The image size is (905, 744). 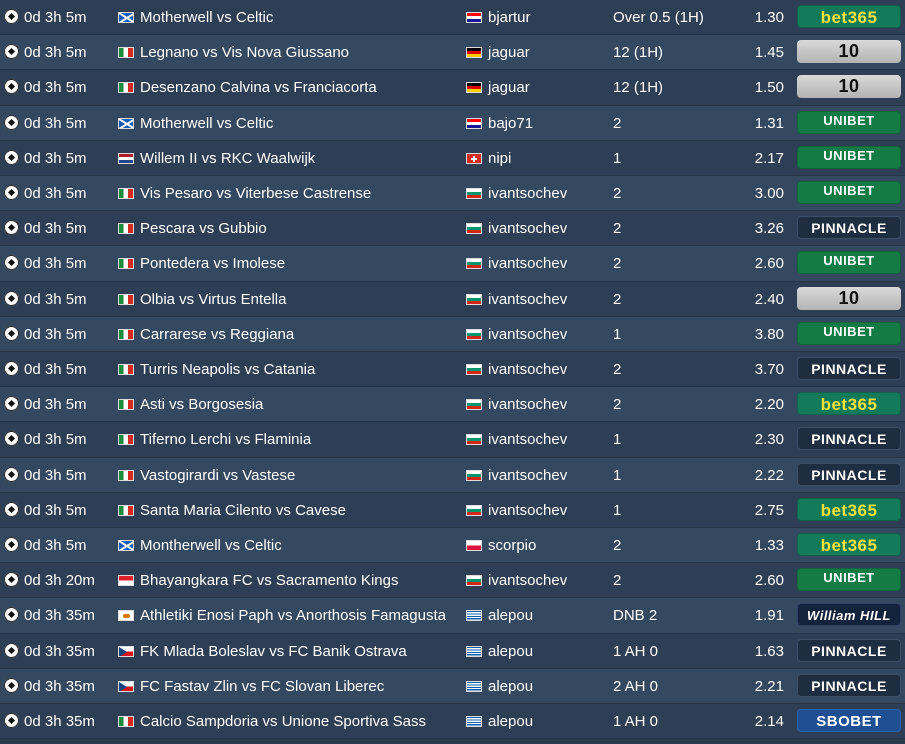 I want to click on match-cell: FC Fastav Zlin vs FC Slovan Liberec, so click(x=288, y=686).